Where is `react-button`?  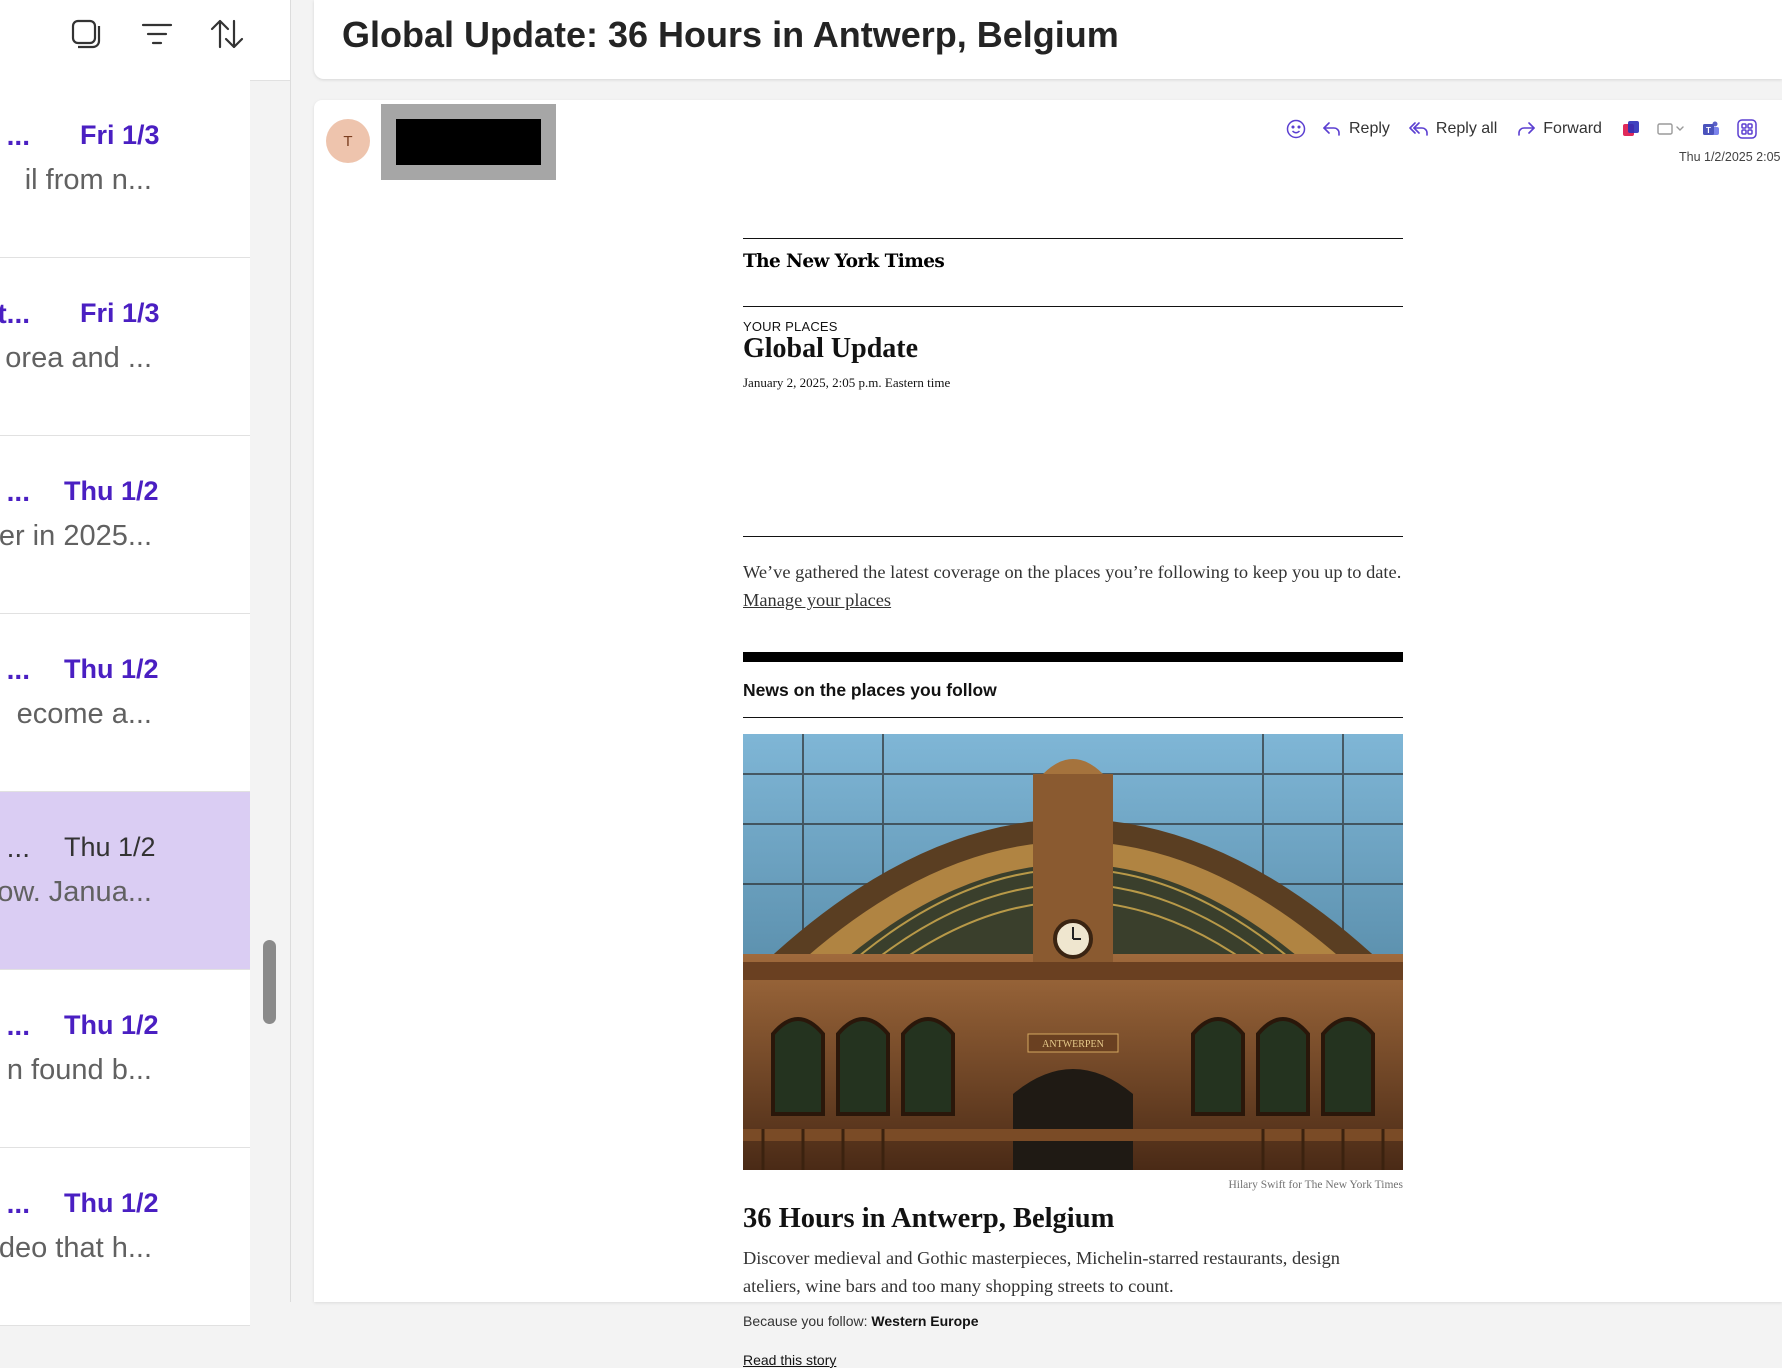 react-button is located at coordinates (1296, 129).